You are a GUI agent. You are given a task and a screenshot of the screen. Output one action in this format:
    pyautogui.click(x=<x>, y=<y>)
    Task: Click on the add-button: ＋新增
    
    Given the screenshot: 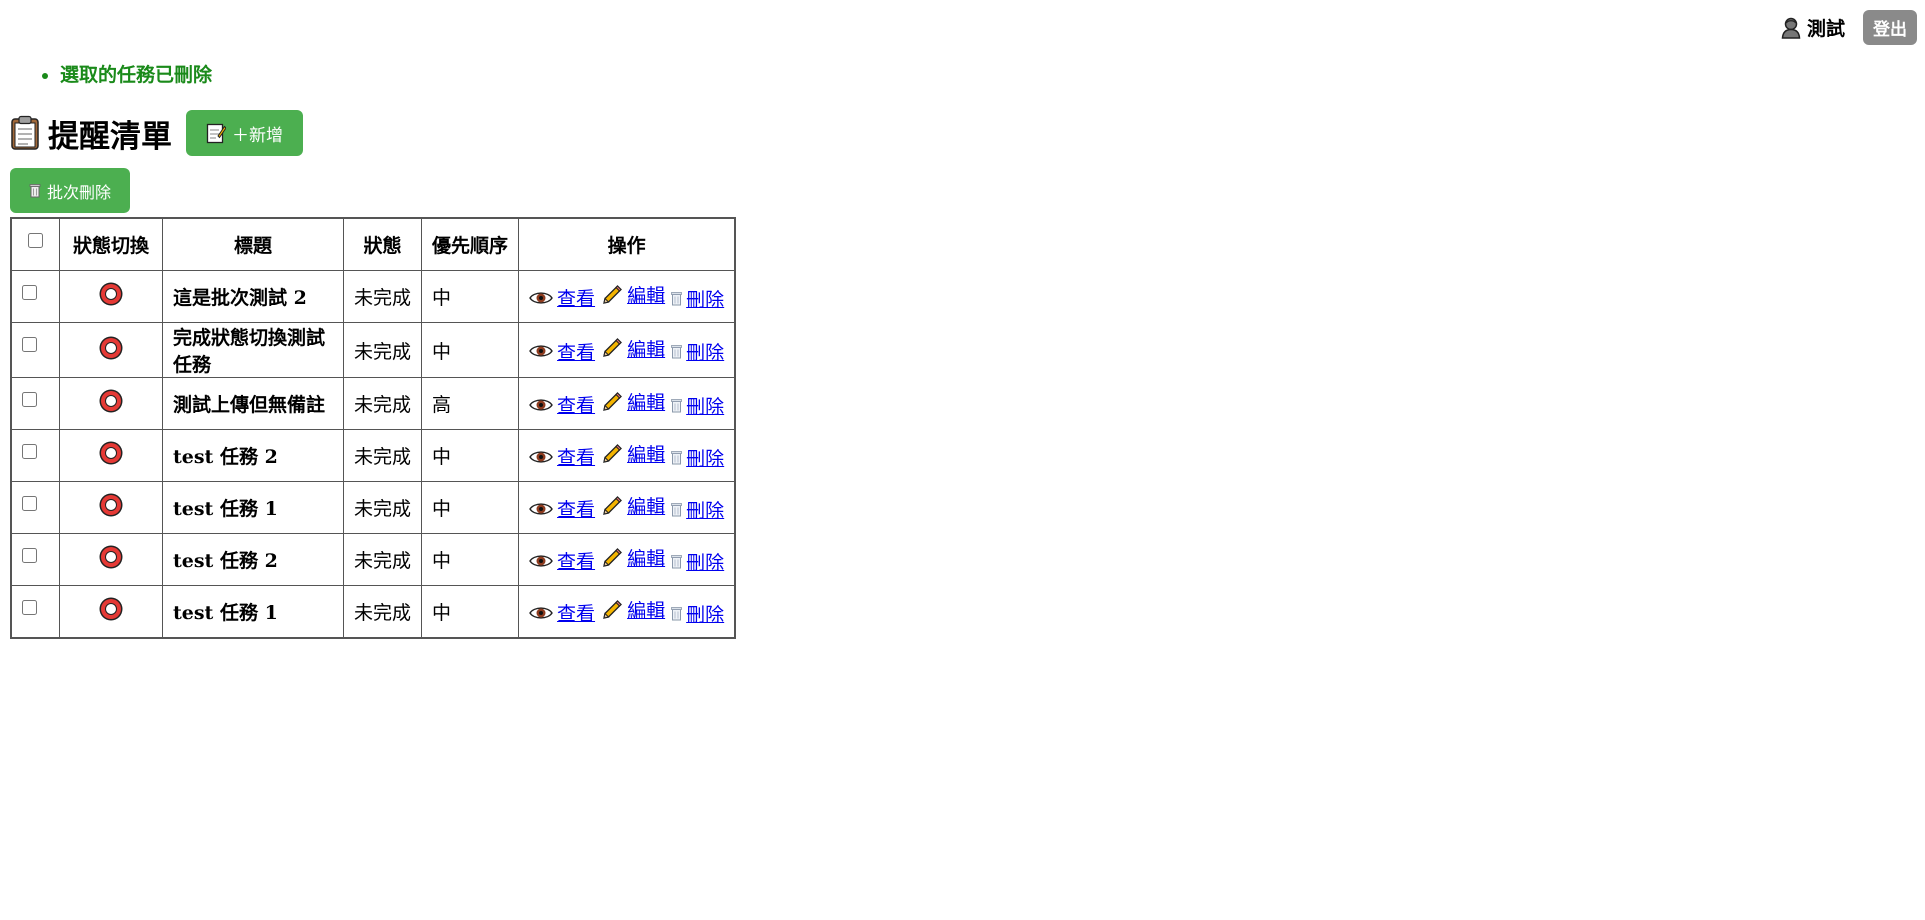 What is the action you would take?
    pyautogui.click(x=244, y=133)
    